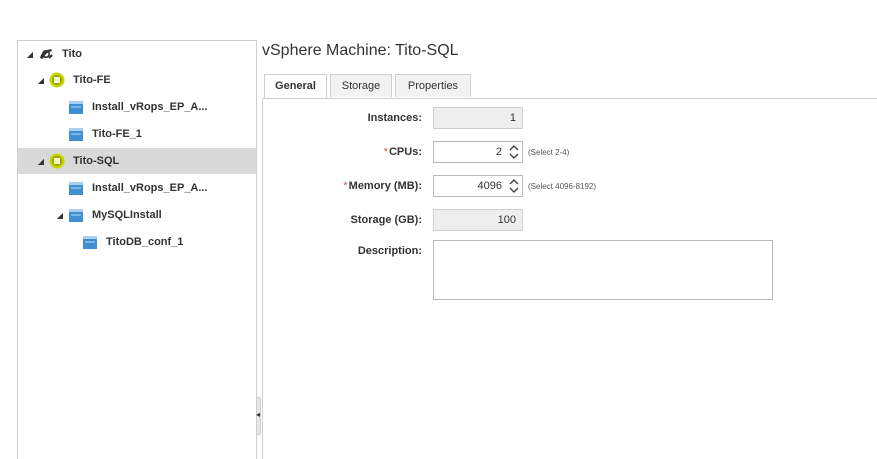 The width and height of the screenshot is (877, 459). Describe the element at coordinates (514, 152) in the screenshot. I see `cpus-spinner-icon` at that location.